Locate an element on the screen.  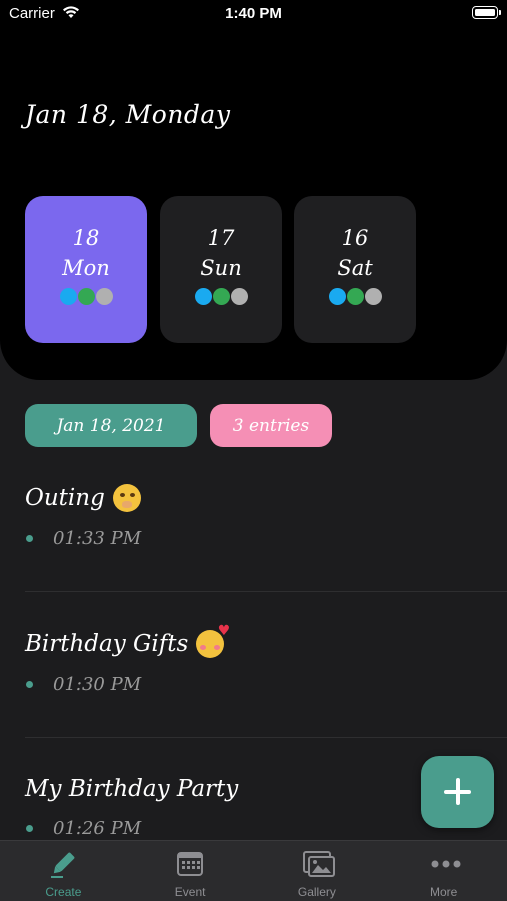
day-card-17: 17 Sun is located at coordinates (221, 269).